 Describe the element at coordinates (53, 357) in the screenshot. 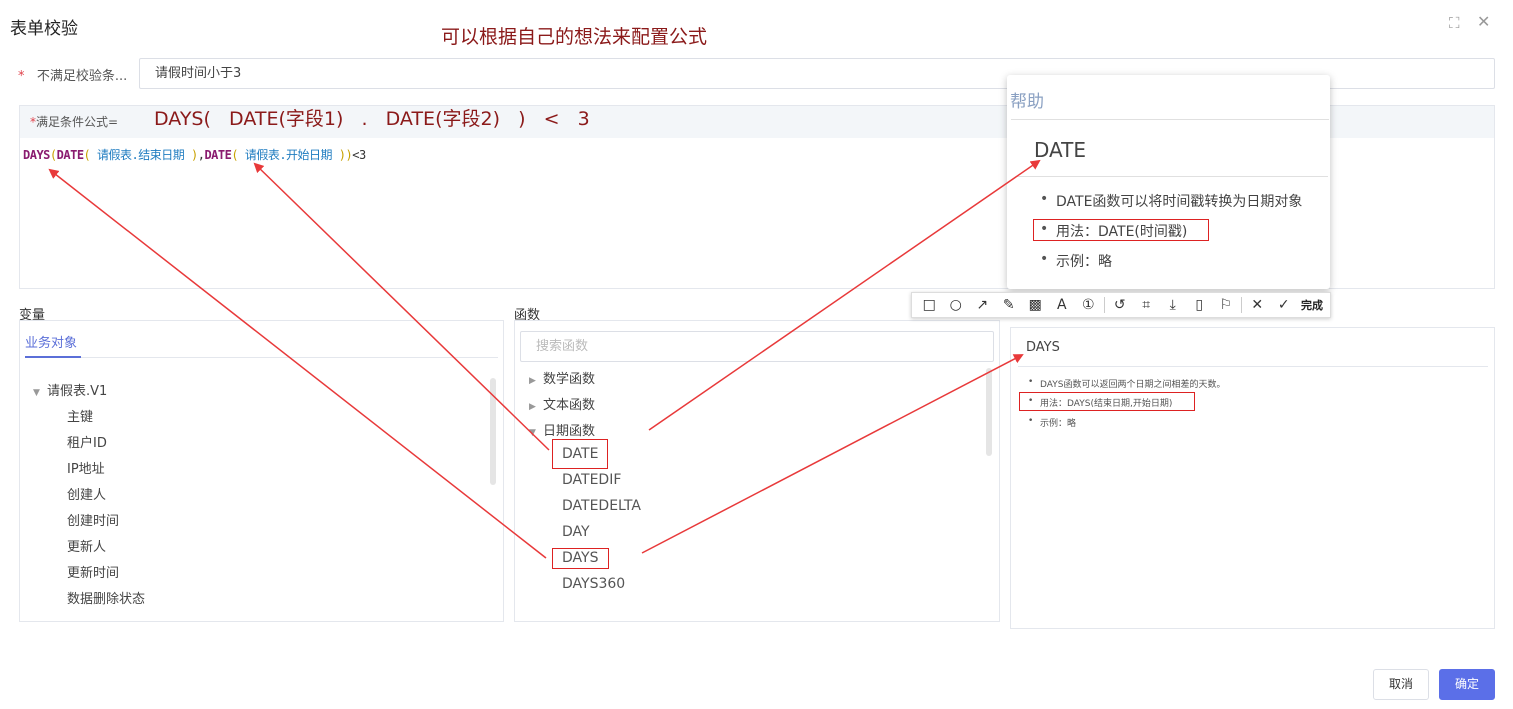

I see `tab-active-indicator` at that location.